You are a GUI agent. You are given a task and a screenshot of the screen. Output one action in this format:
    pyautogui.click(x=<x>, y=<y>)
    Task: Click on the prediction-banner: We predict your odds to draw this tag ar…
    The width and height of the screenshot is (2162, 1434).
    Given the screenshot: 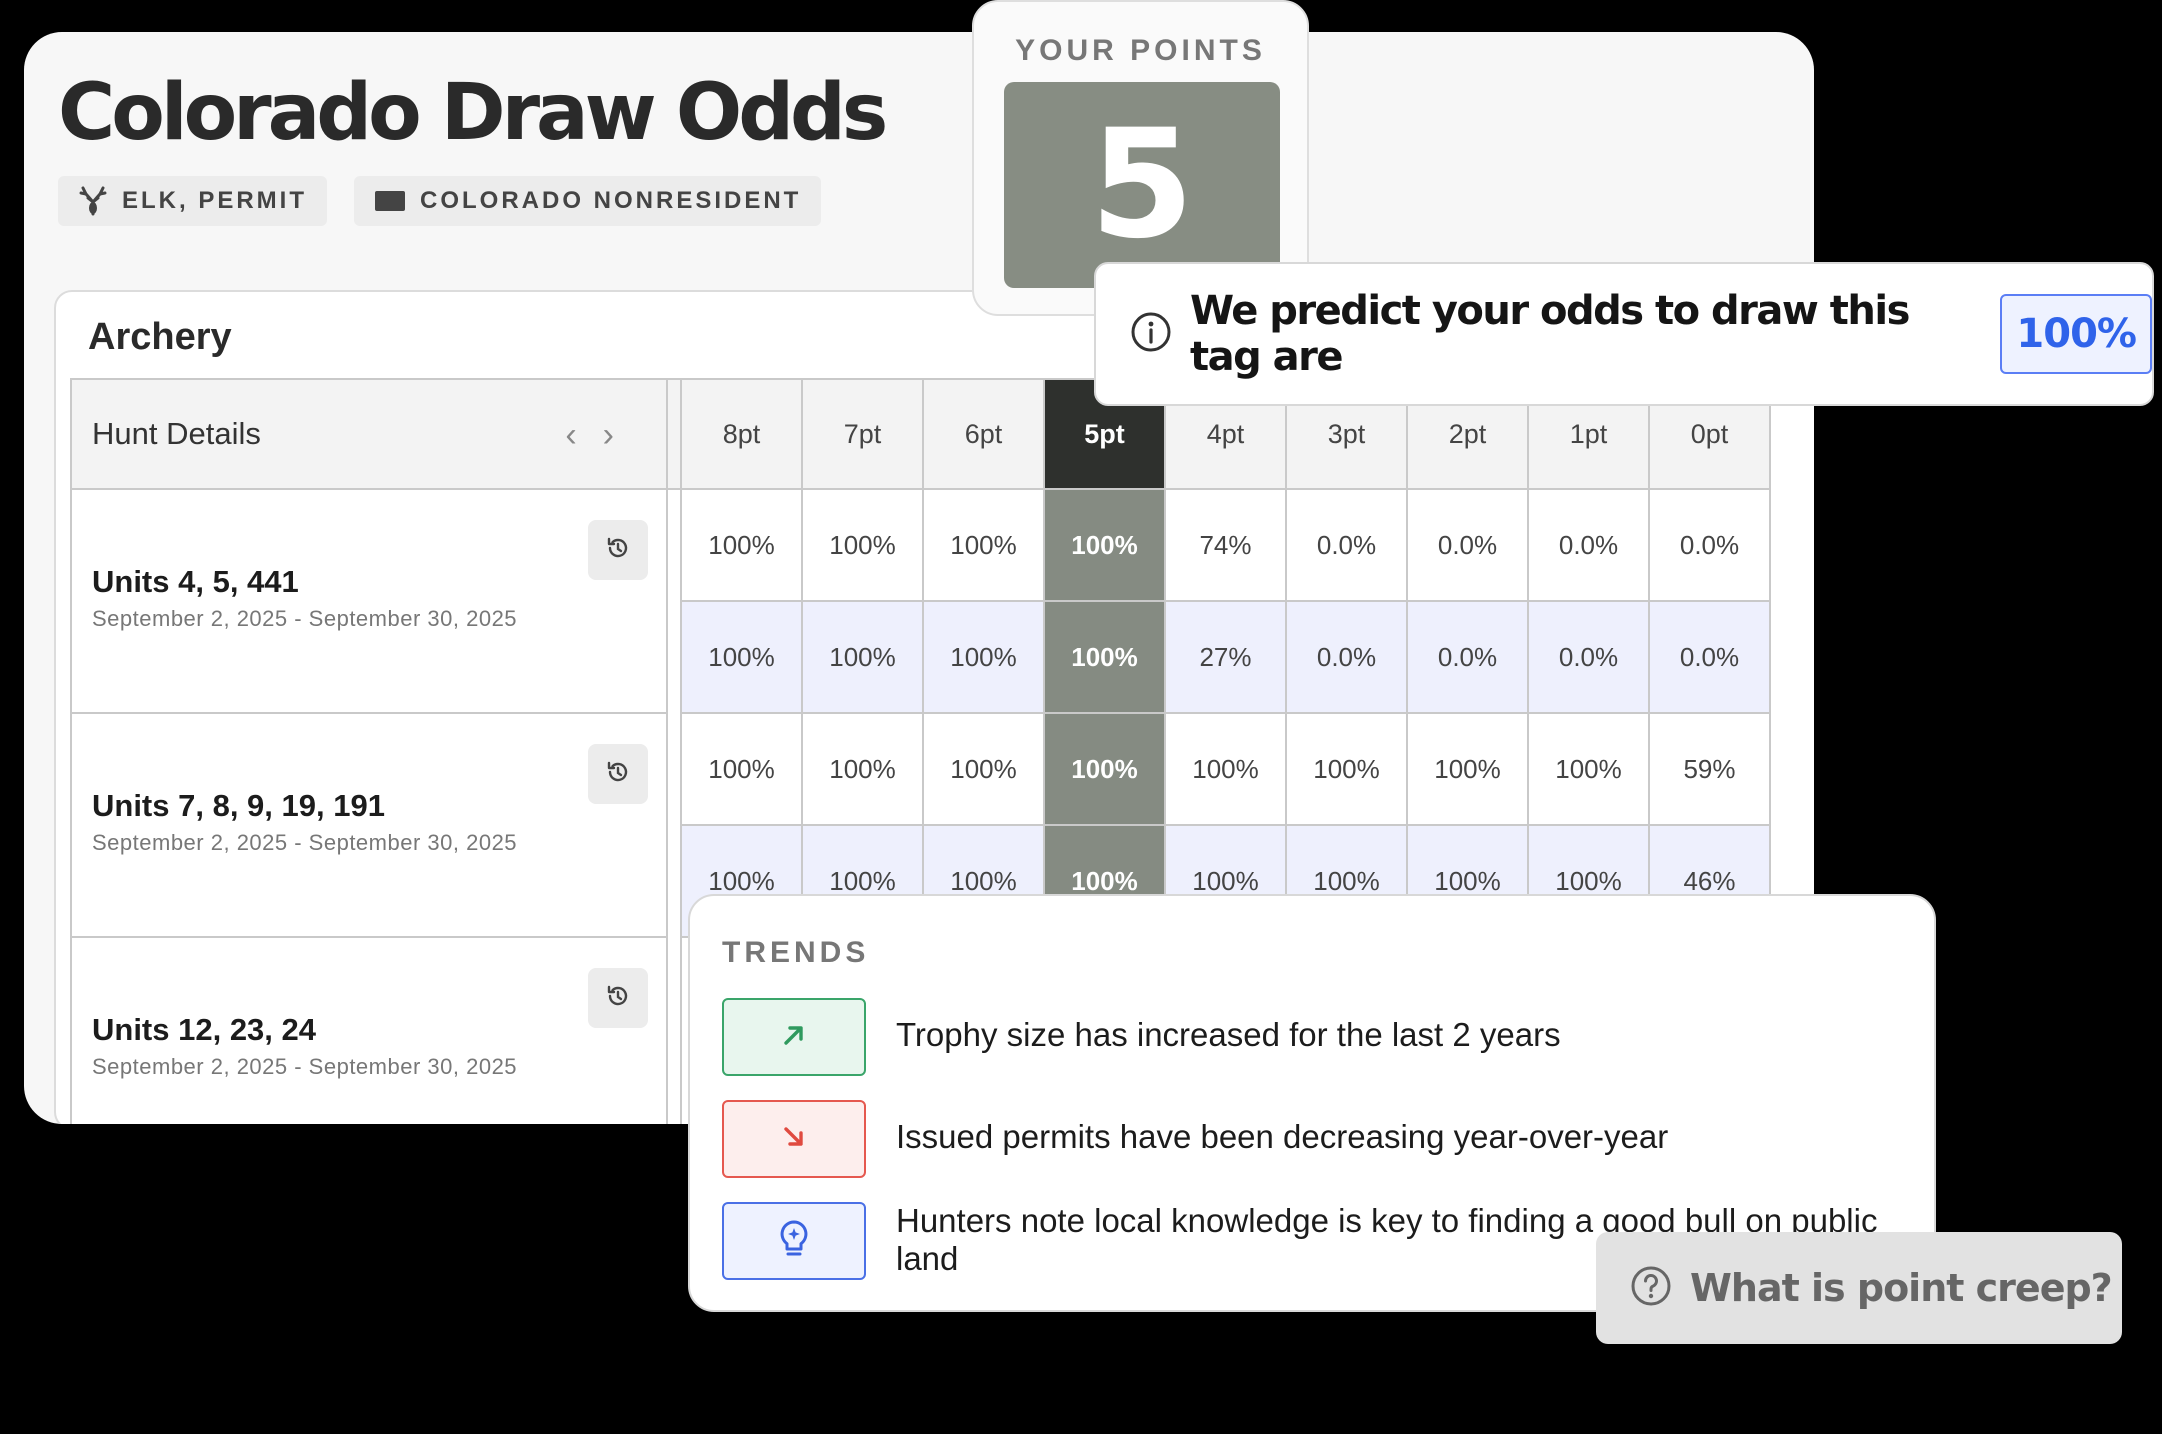 What is the action you would take?
    pyautogui.click(x=1624, y=334)
    